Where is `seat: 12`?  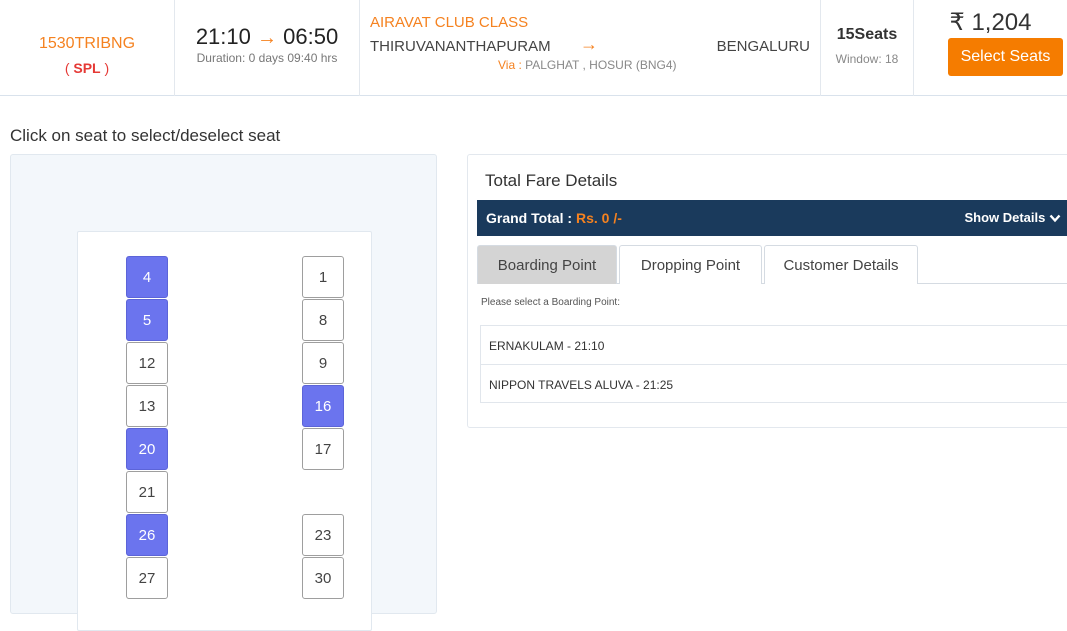
seat: 12 is located at coordinates (147, 363).